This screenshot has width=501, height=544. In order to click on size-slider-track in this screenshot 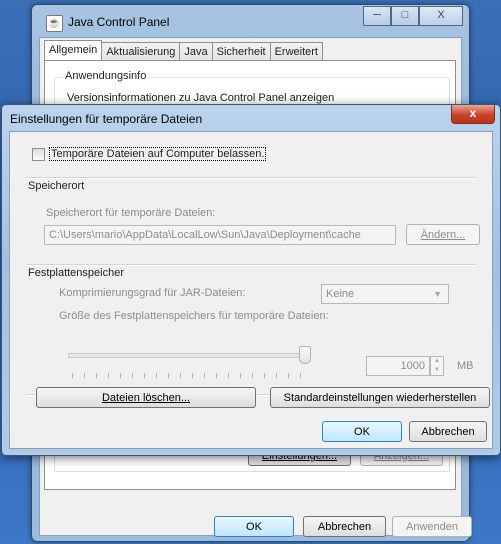, I will do `click(189, 355)`.